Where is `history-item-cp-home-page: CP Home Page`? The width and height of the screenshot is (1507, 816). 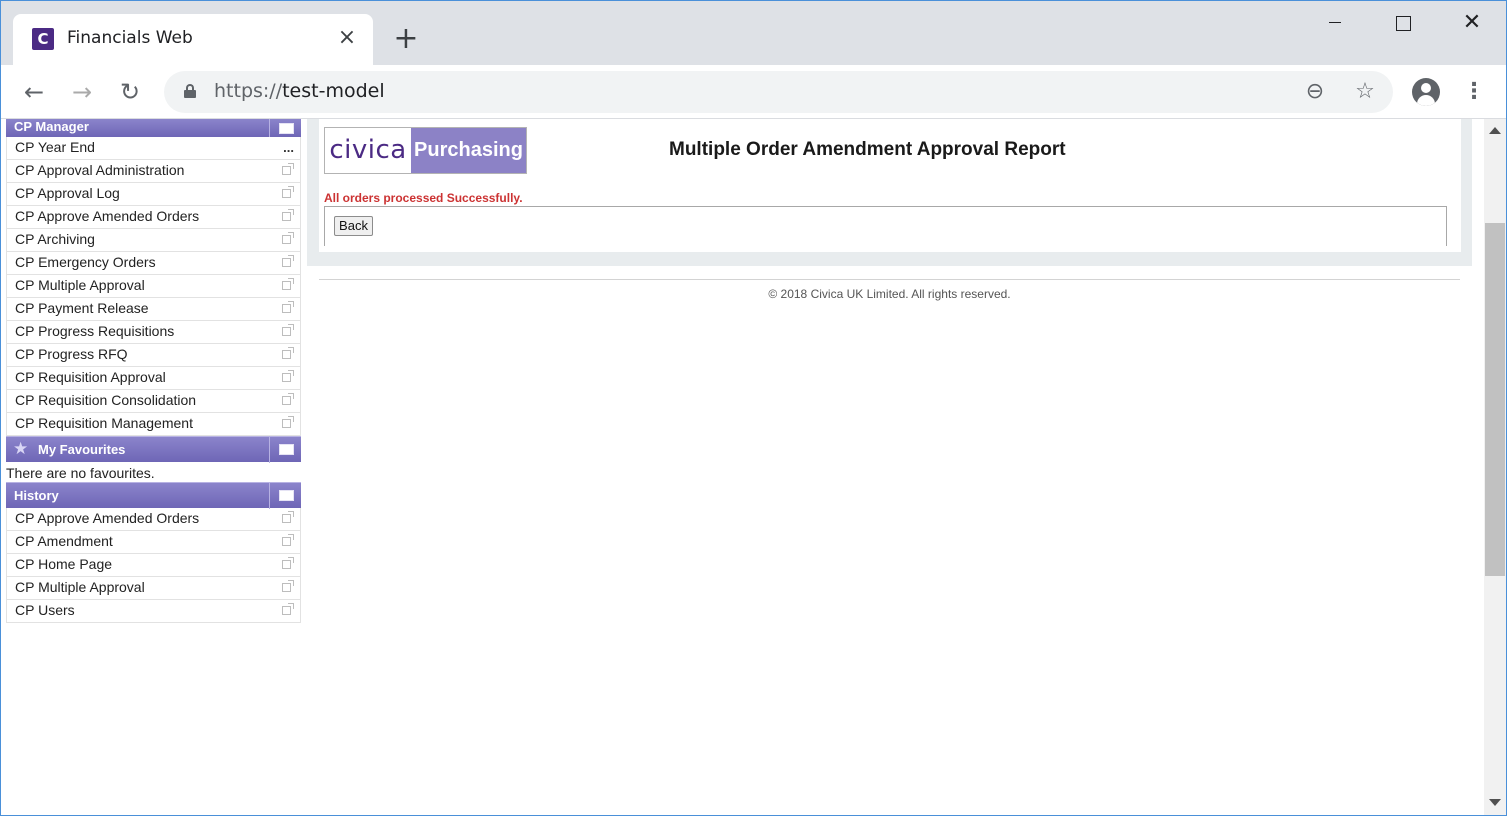
history-item-cp-home-page: CP Home Page is located at coordinates (153, 565).